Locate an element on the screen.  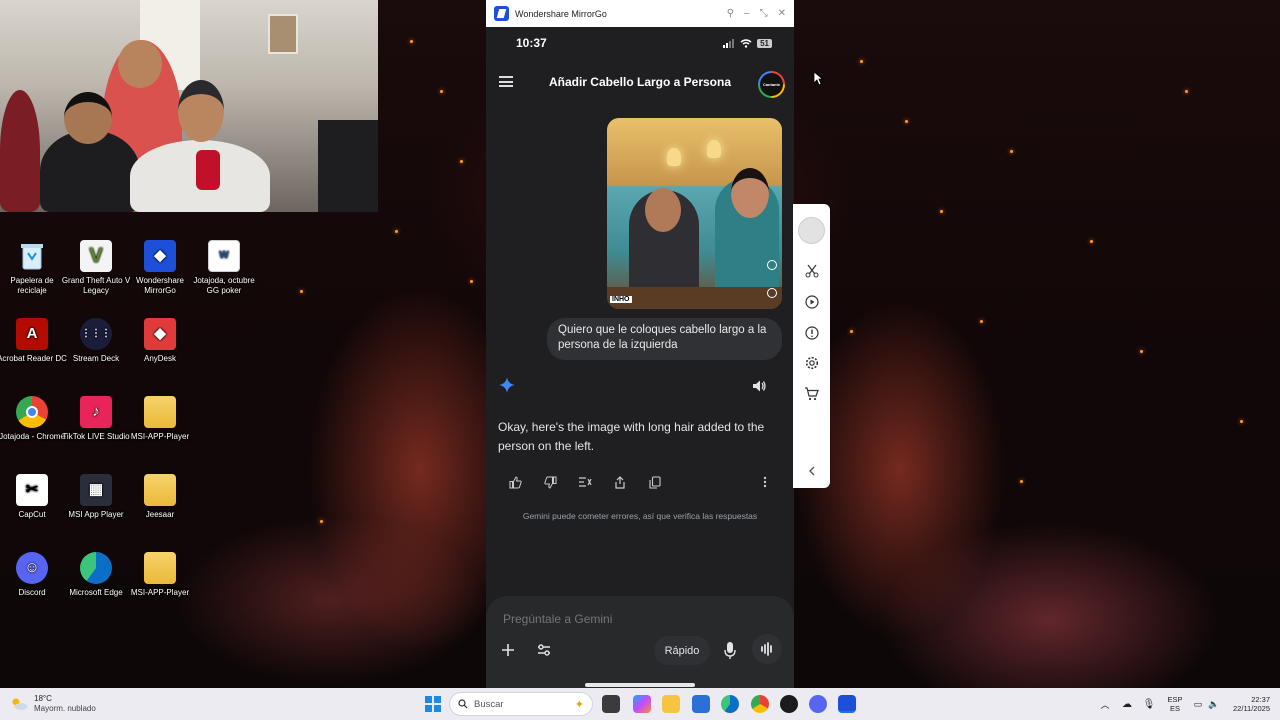
desktop-icon-folder: Jeesaar is located at coordinates (160, 497).